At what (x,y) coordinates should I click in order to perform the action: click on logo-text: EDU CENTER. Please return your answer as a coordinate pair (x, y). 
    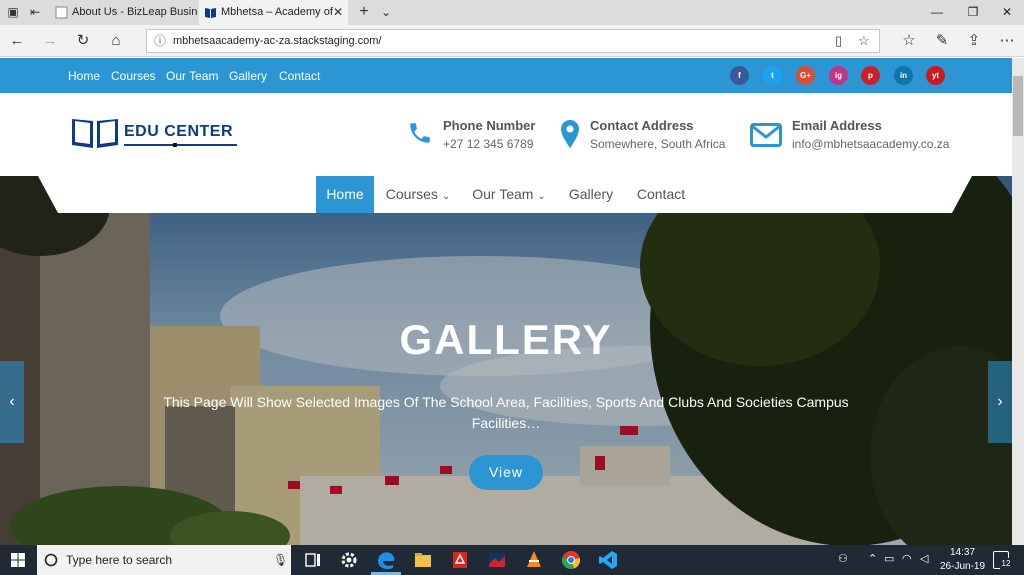
    Looking at the image, I should click on (179, 131).